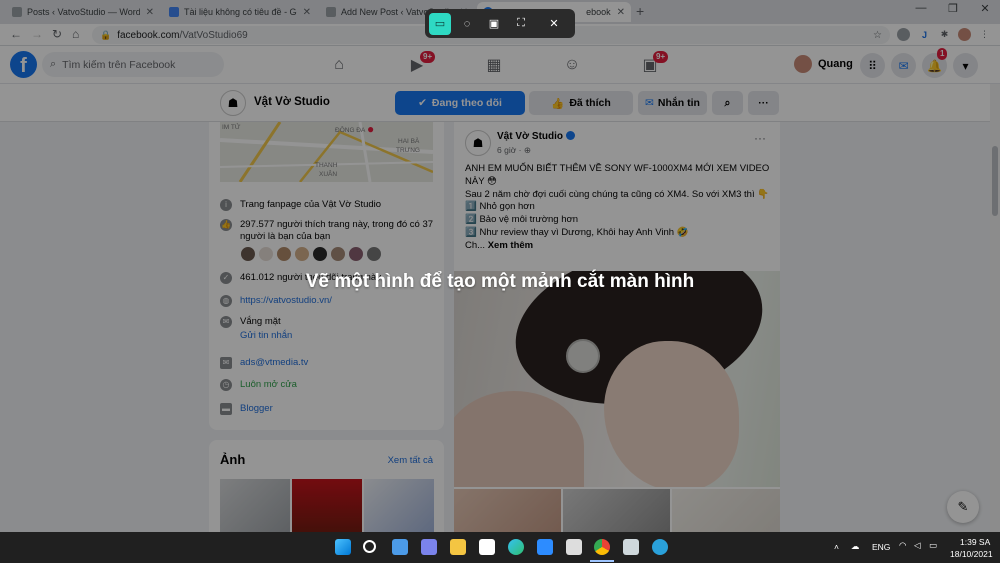  Describe the element at coordinates (369, 546) in the screenshot. I see `search-icon` at that location.